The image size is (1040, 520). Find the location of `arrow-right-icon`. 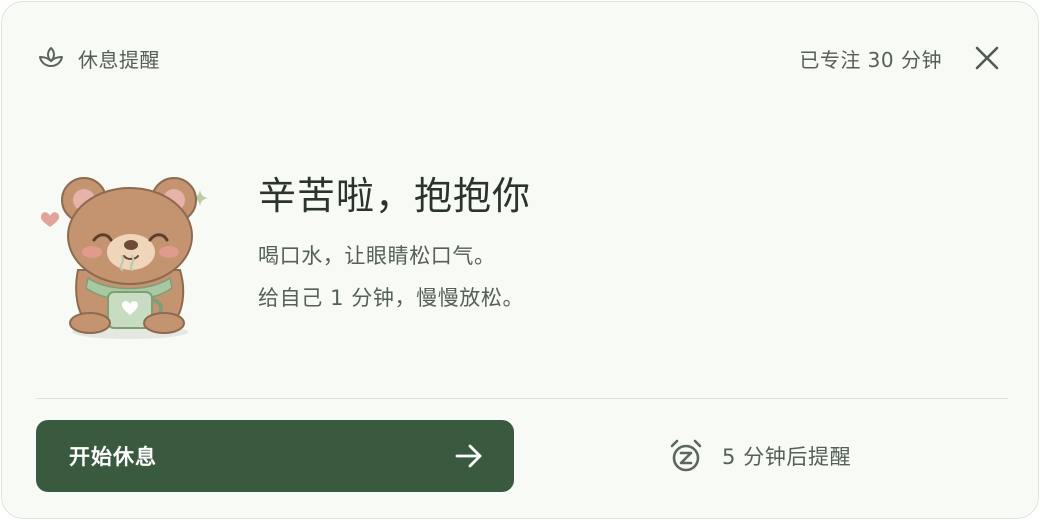

arrow-right-icon is located at coordinates (468, 456).